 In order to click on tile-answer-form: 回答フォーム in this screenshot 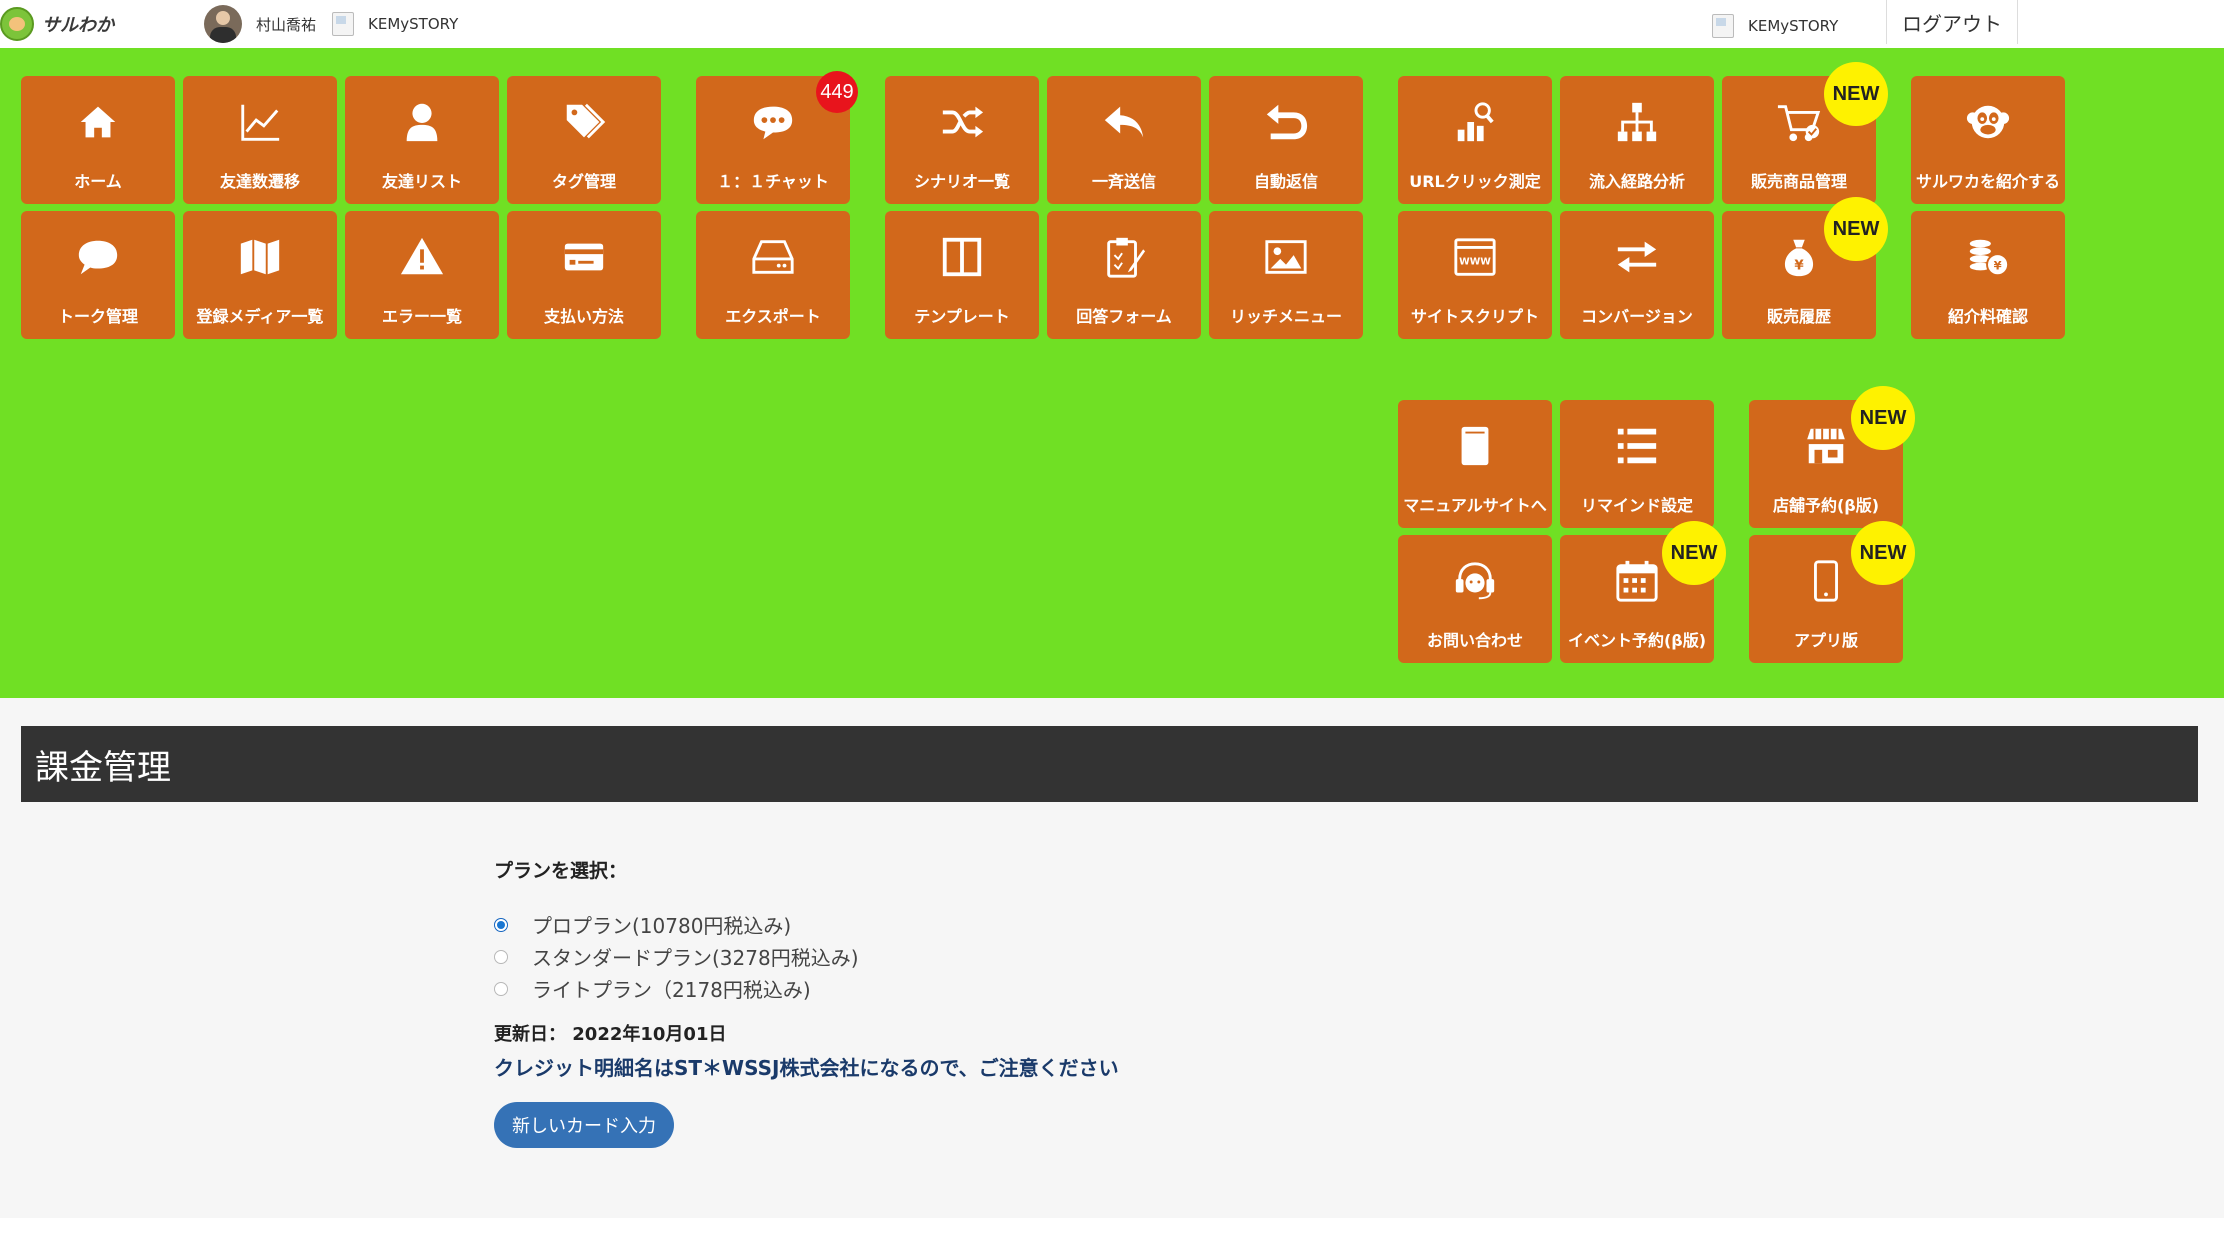, I will do `click(1124, 275)`.